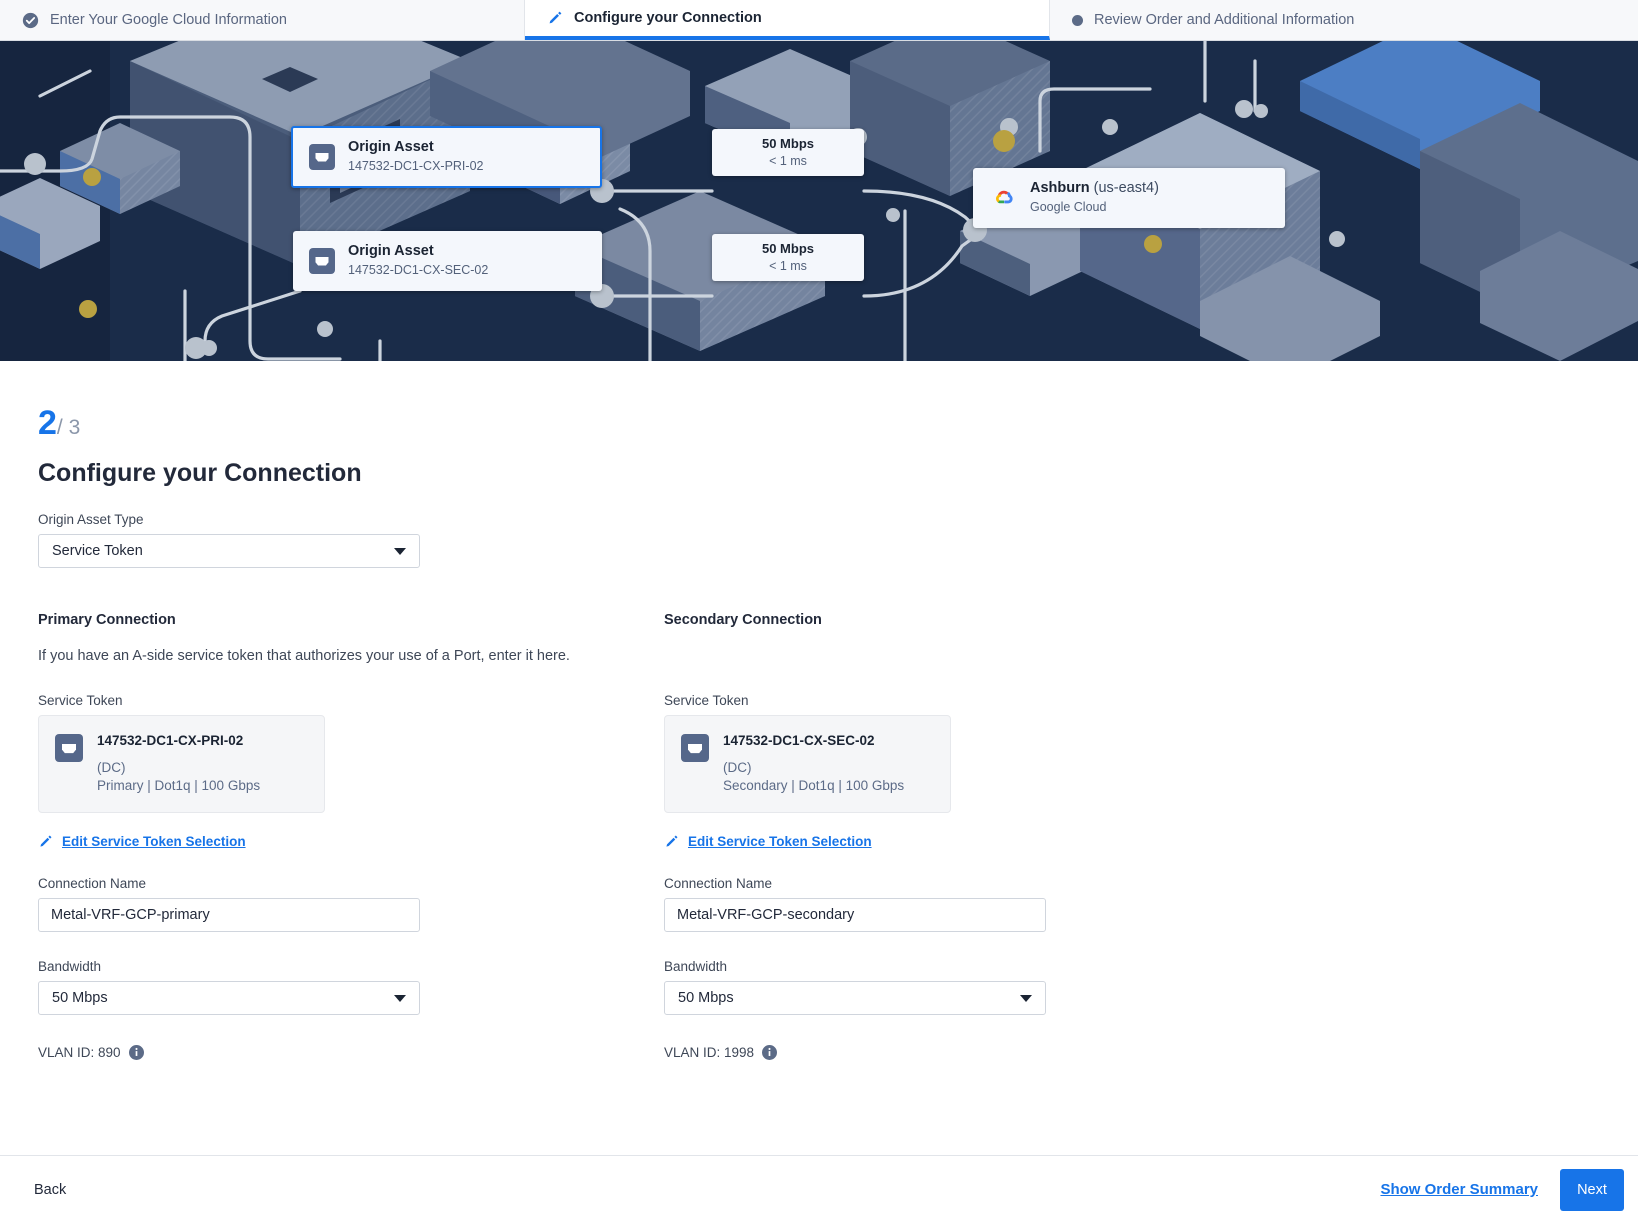 Image resolution: width=1638 pixels, height=1223 pixels. What do you see at coordinates (799, 740) in the screenshot?
I see `secondary-token-name: 147532-DC1-CX-SEC-02` at bounding box center [799, 740].